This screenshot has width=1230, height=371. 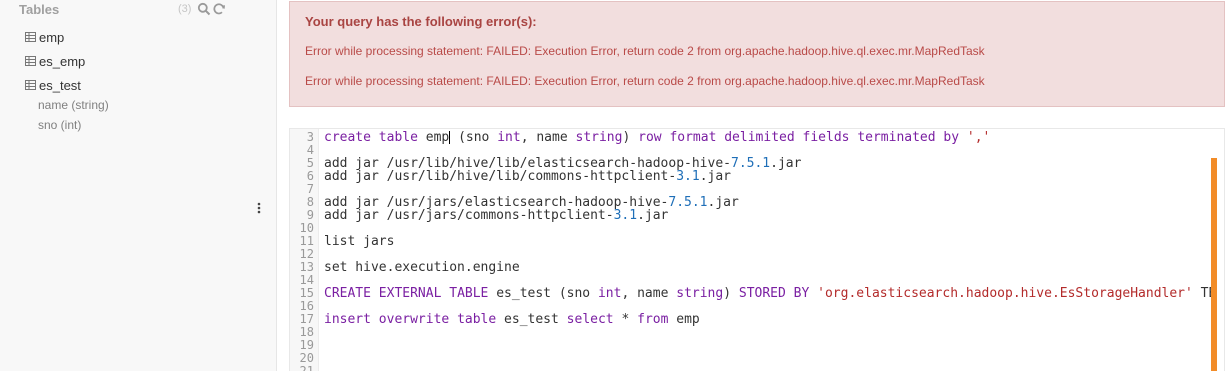 What do you see at coordinates (62, 61) in the screenshot?
I see `table-name: es_emp` at bounding box center [62, 61].